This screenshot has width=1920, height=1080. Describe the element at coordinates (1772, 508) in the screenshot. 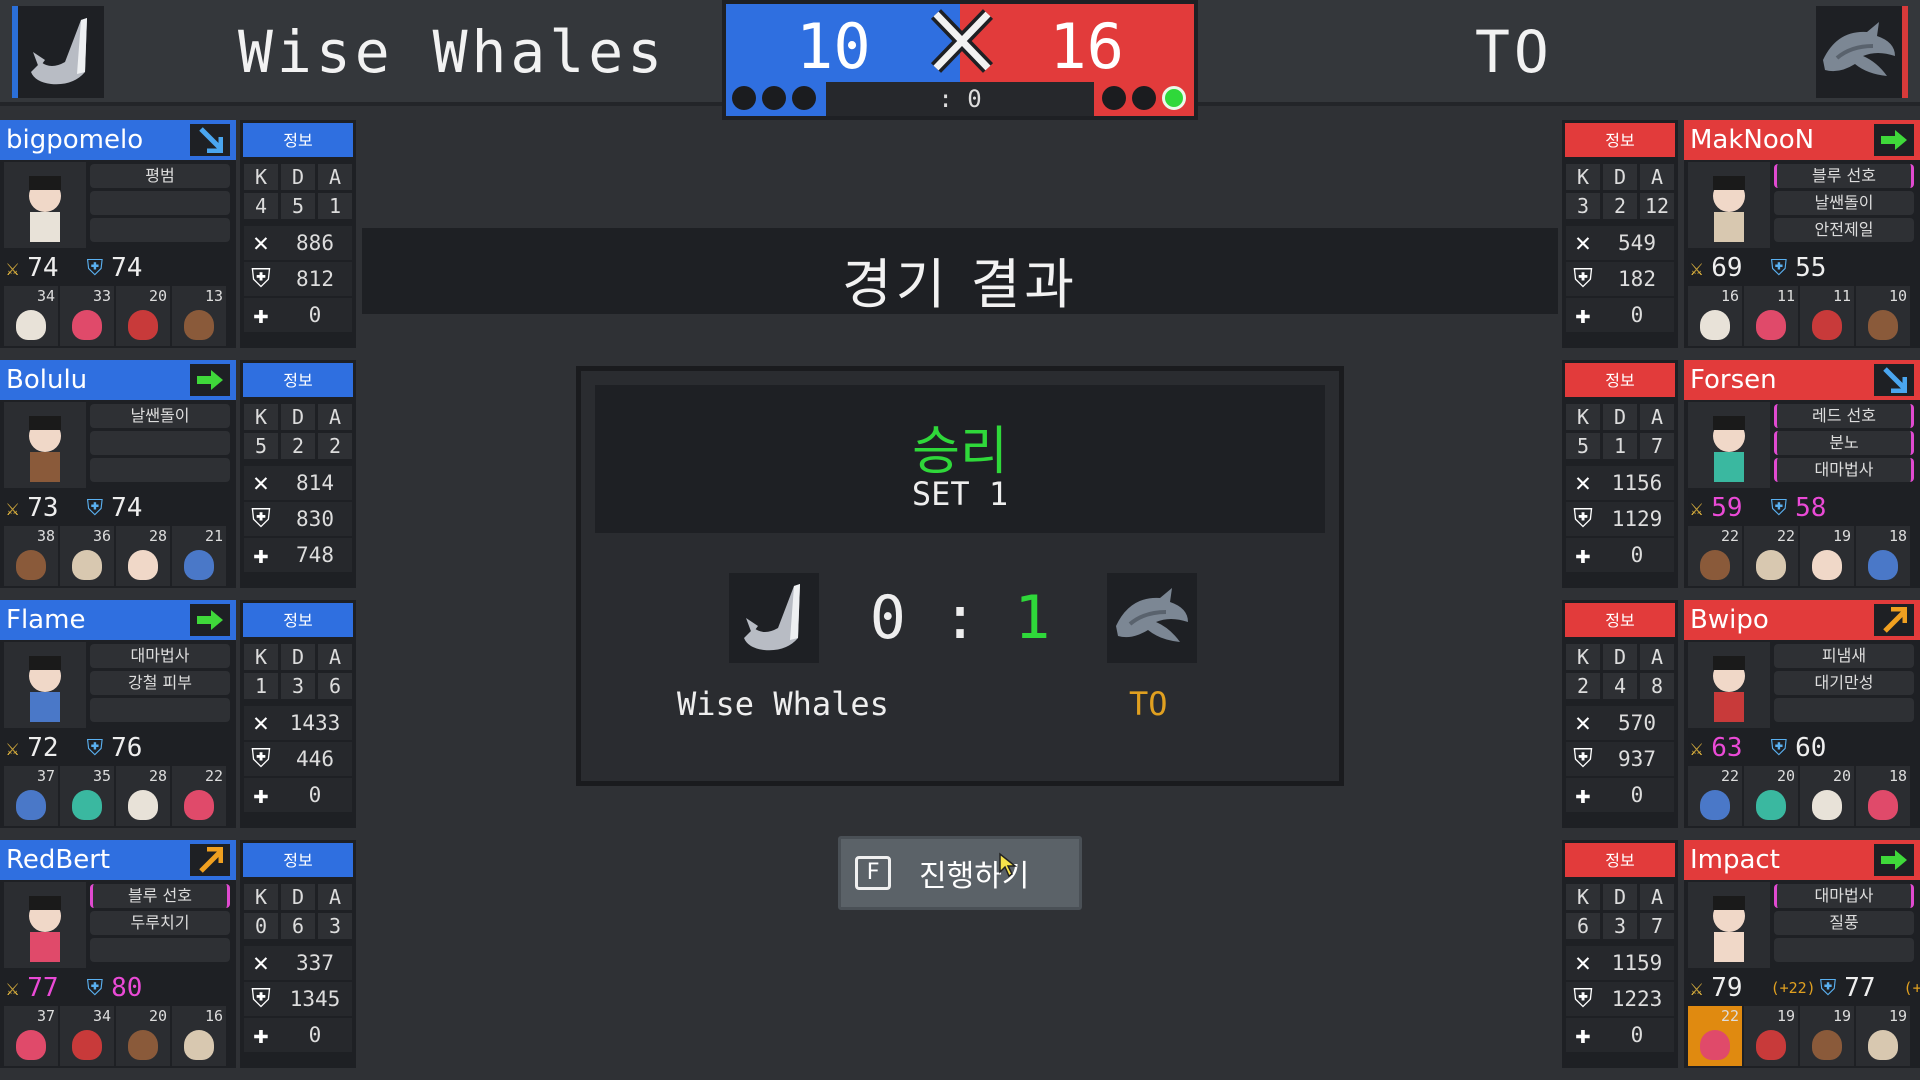

I see `stat-line: ⚔ 59 ⛨ 58` at that location.